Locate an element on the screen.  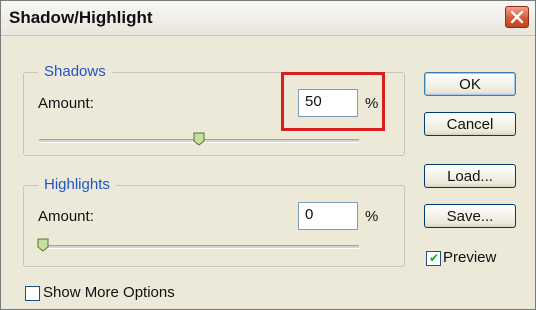
cancel-button: Cancel is located at coordinates (470, 124).